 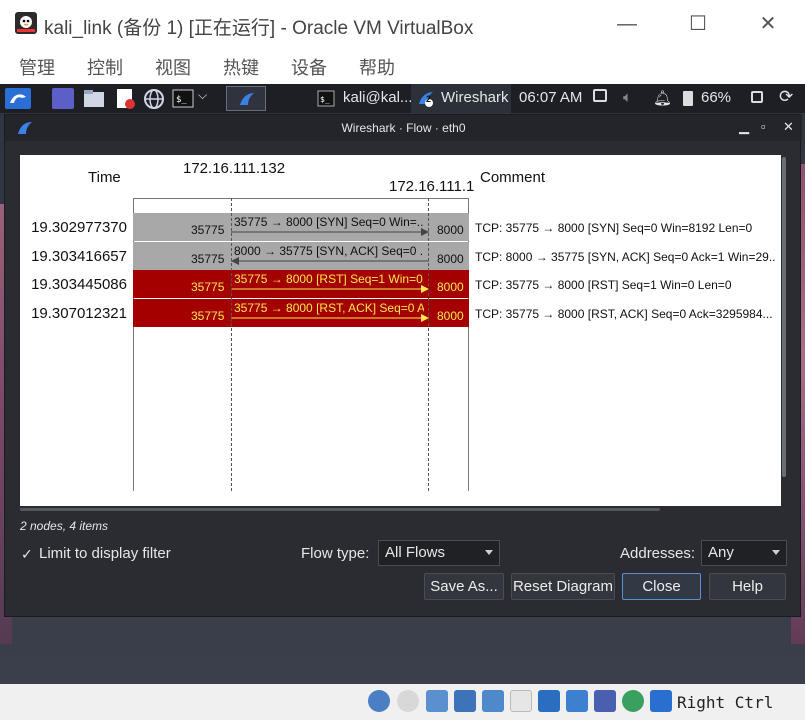 I want to click on flow-type-label: Flow type:, so click(x=335, y=553).